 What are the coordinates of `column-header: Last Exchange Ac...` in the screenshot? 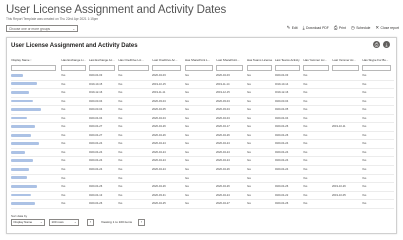 It's located at (104, 60).